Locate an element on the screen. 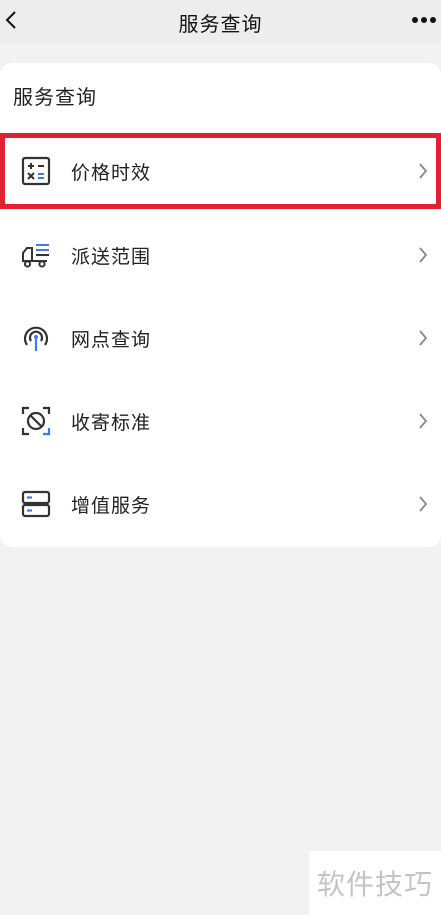  row-label: 收寄标准 is located at coordinates (111, 422).